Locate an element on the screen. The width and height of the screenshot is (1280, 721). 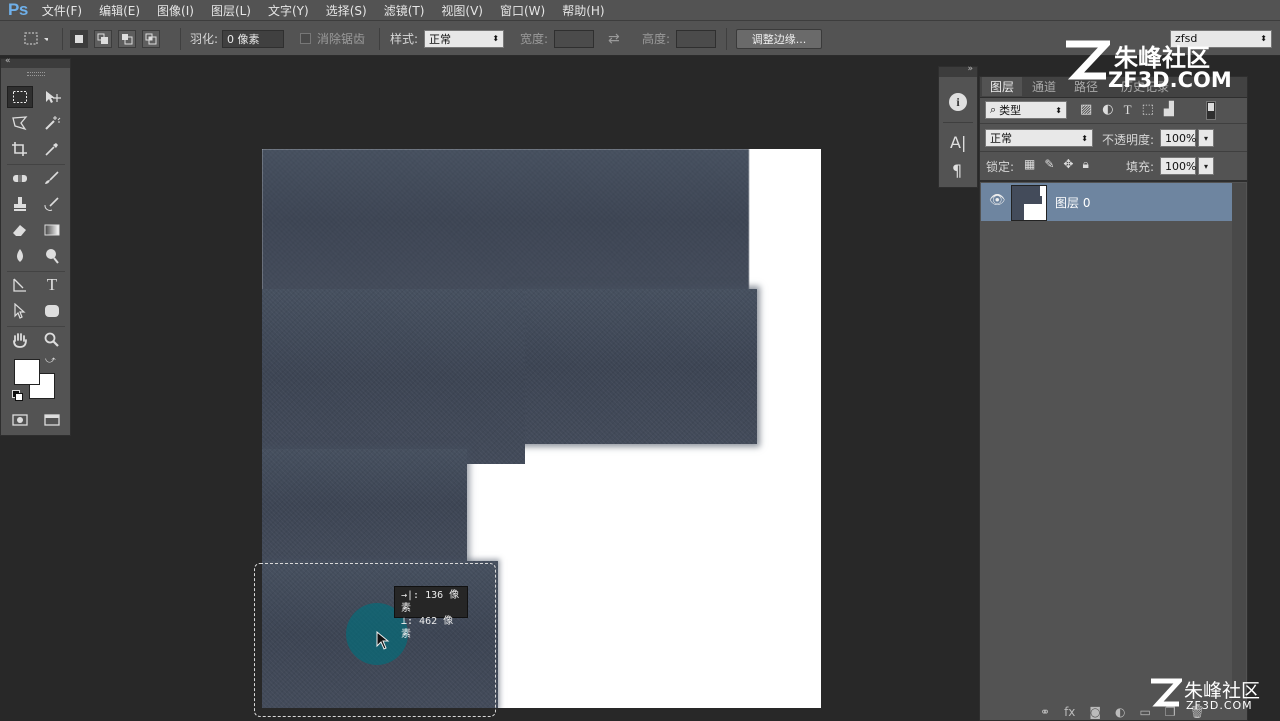
tool-preset-picker is located at coordinates (28, 38).